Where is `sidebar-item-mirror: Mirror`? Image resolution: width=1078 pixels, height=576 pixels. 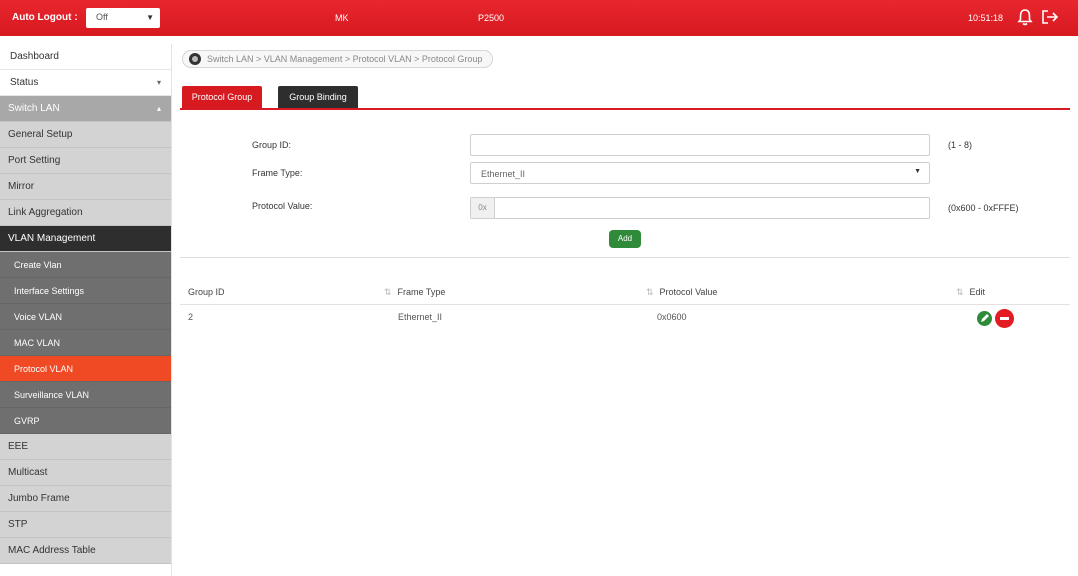 sidebar-item-mirror: Mirror is located at coordinates (85, 187).